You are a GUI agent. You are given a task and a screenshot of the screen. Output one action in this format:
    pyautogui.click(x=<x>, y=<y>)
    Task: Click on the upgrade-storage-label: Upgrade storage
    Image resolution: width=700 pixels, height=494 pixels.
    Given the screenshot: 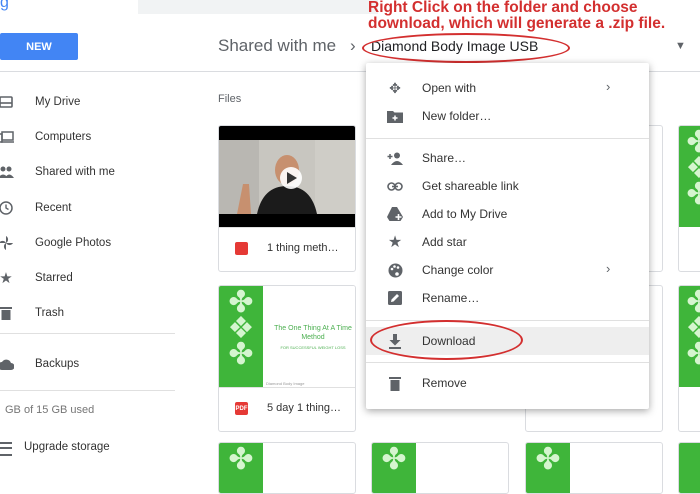 What is the action you would take?
    pyautogui.click(x=67, y=447)
    